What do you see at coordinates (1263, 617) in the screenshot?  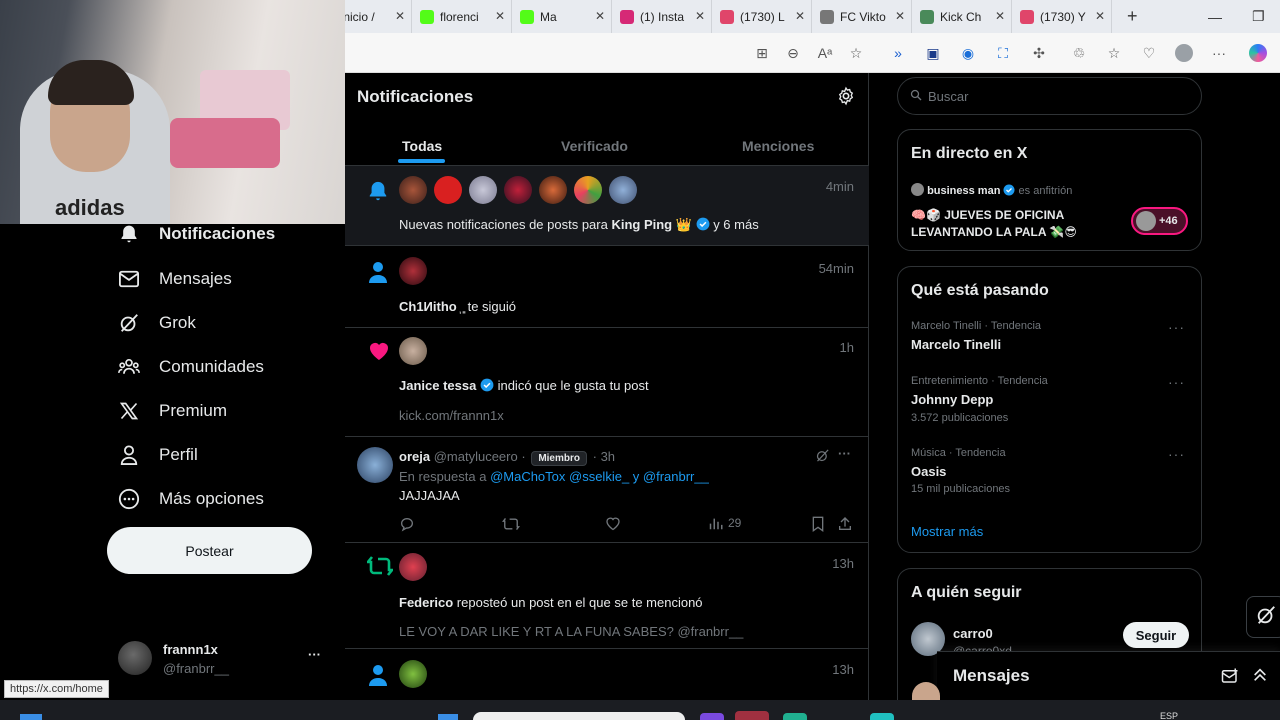 I see `grok-floating-button` at bounding box center [1263, 617].